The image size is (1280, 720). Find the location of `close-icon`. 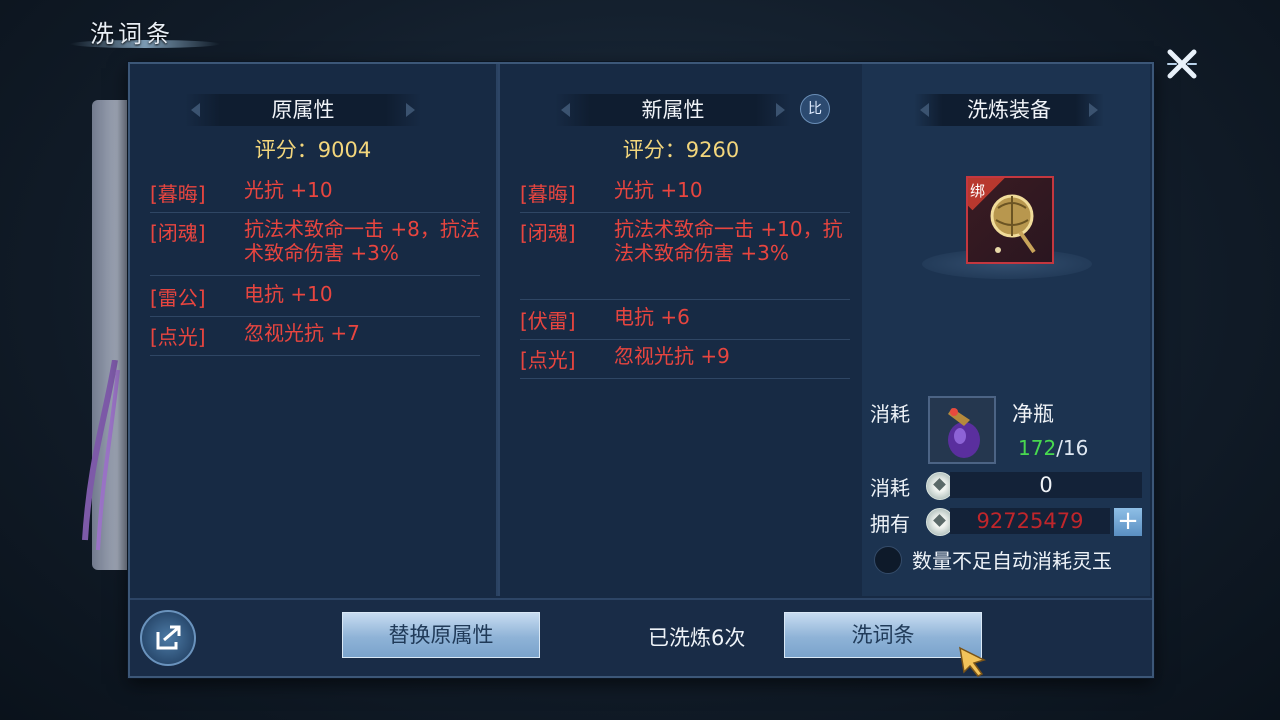

close-icon is located at coordinates (1182, 64).